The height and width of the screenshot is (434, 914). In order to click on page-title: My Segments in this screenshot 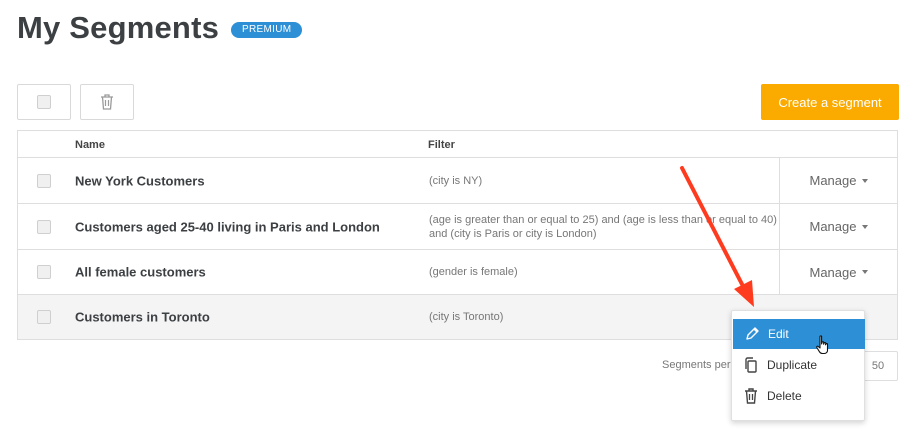, I will do `click(118, 27)`.